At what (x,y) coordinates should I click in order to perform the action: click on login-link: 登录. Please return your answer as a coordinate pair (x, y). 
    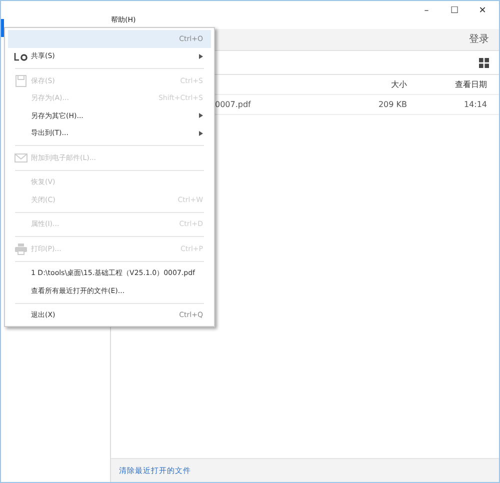
    Looking at the image, I should click on (479, 39).